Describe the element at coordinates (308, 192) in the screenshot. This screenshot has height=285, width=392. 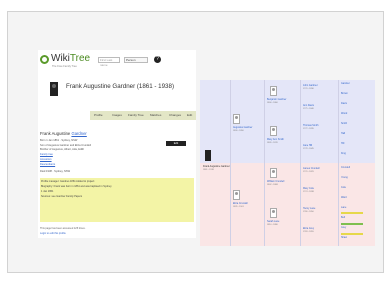
I see `great-grandparent-dates: 1774 - 1838` at that location.